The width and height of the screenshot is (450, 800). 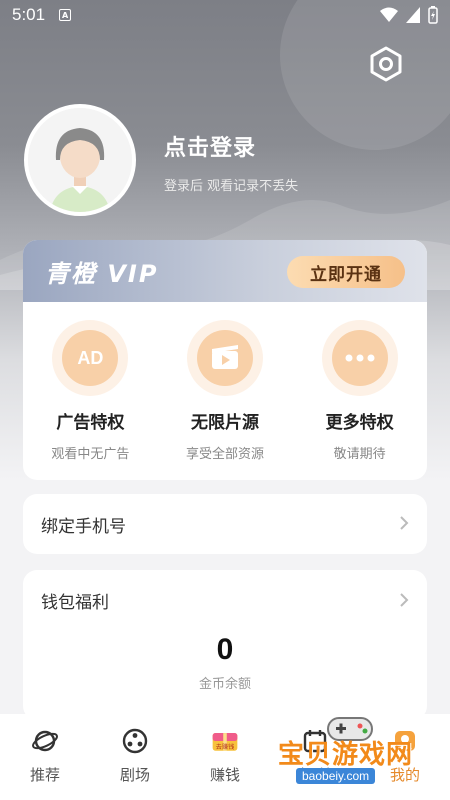 I want to click on feature-more-privileges: 更多特权 敬请期待, so click(x=360, y=391).